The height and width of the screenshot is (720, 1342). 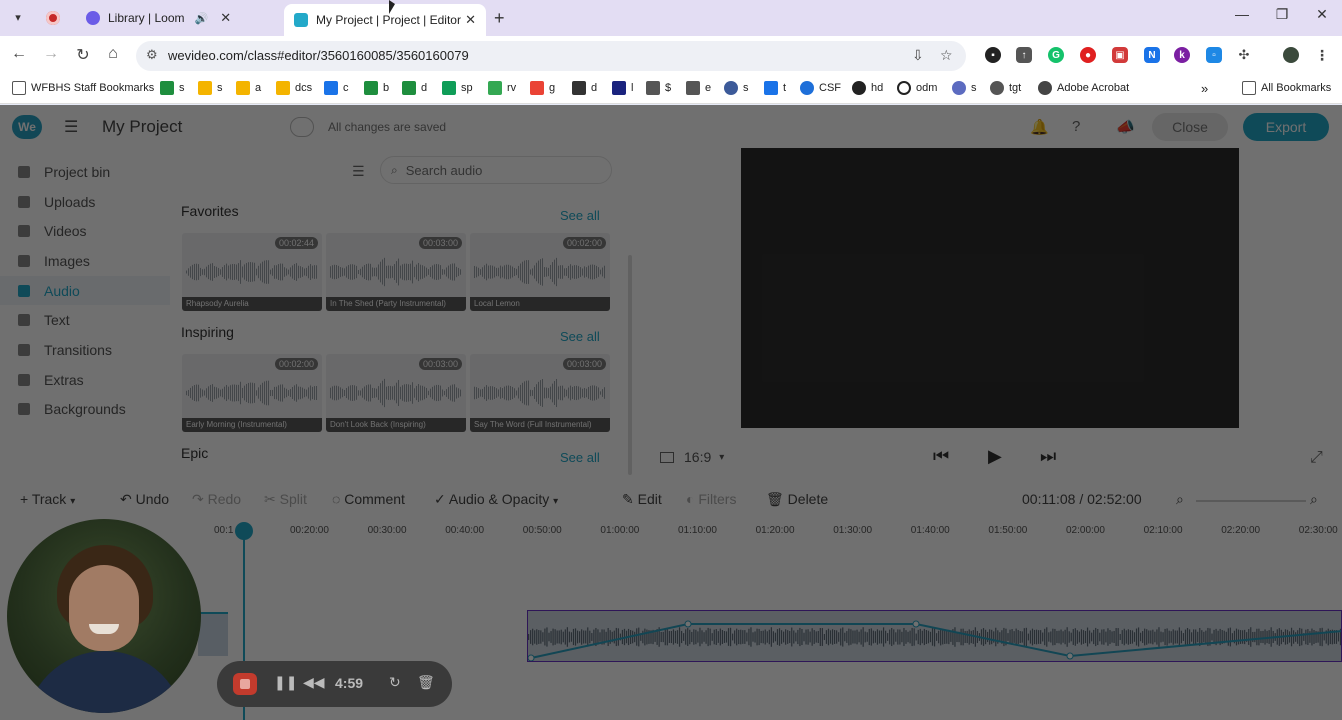 I want to click on filters-button: ◐ Filters, so click(x=711, y=499).